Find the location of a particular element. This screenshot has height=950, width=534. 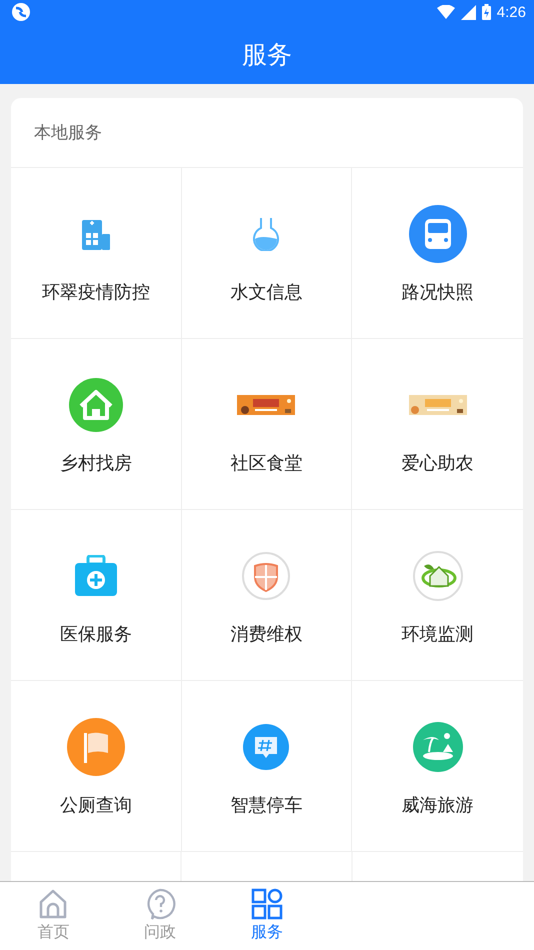

service-label: 智慧停车 is located at coordinates (266, 805).